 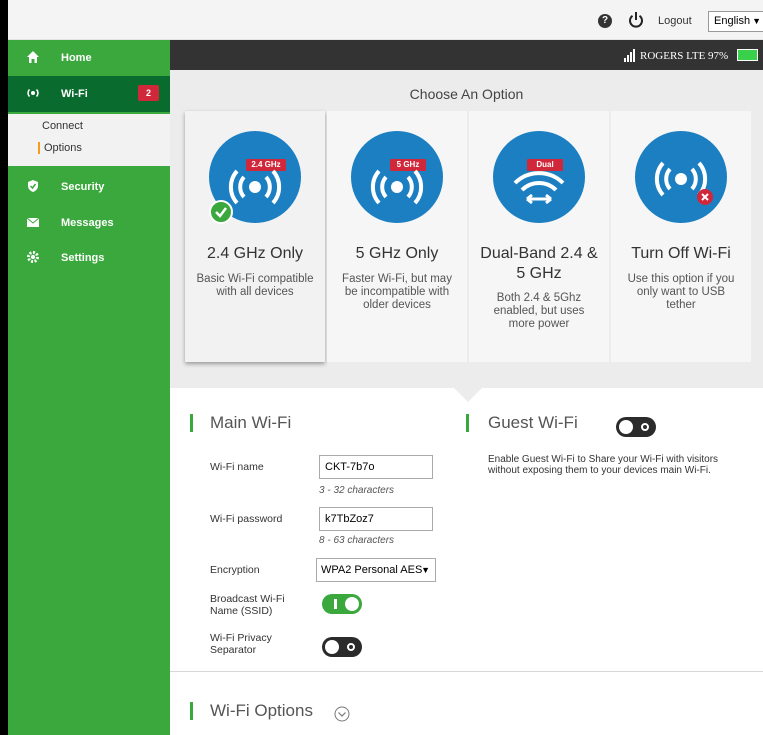 What do you see at coordinates (631, 55) in the screenshot?
I see `signal-icon` at bounding box center [631, 55].